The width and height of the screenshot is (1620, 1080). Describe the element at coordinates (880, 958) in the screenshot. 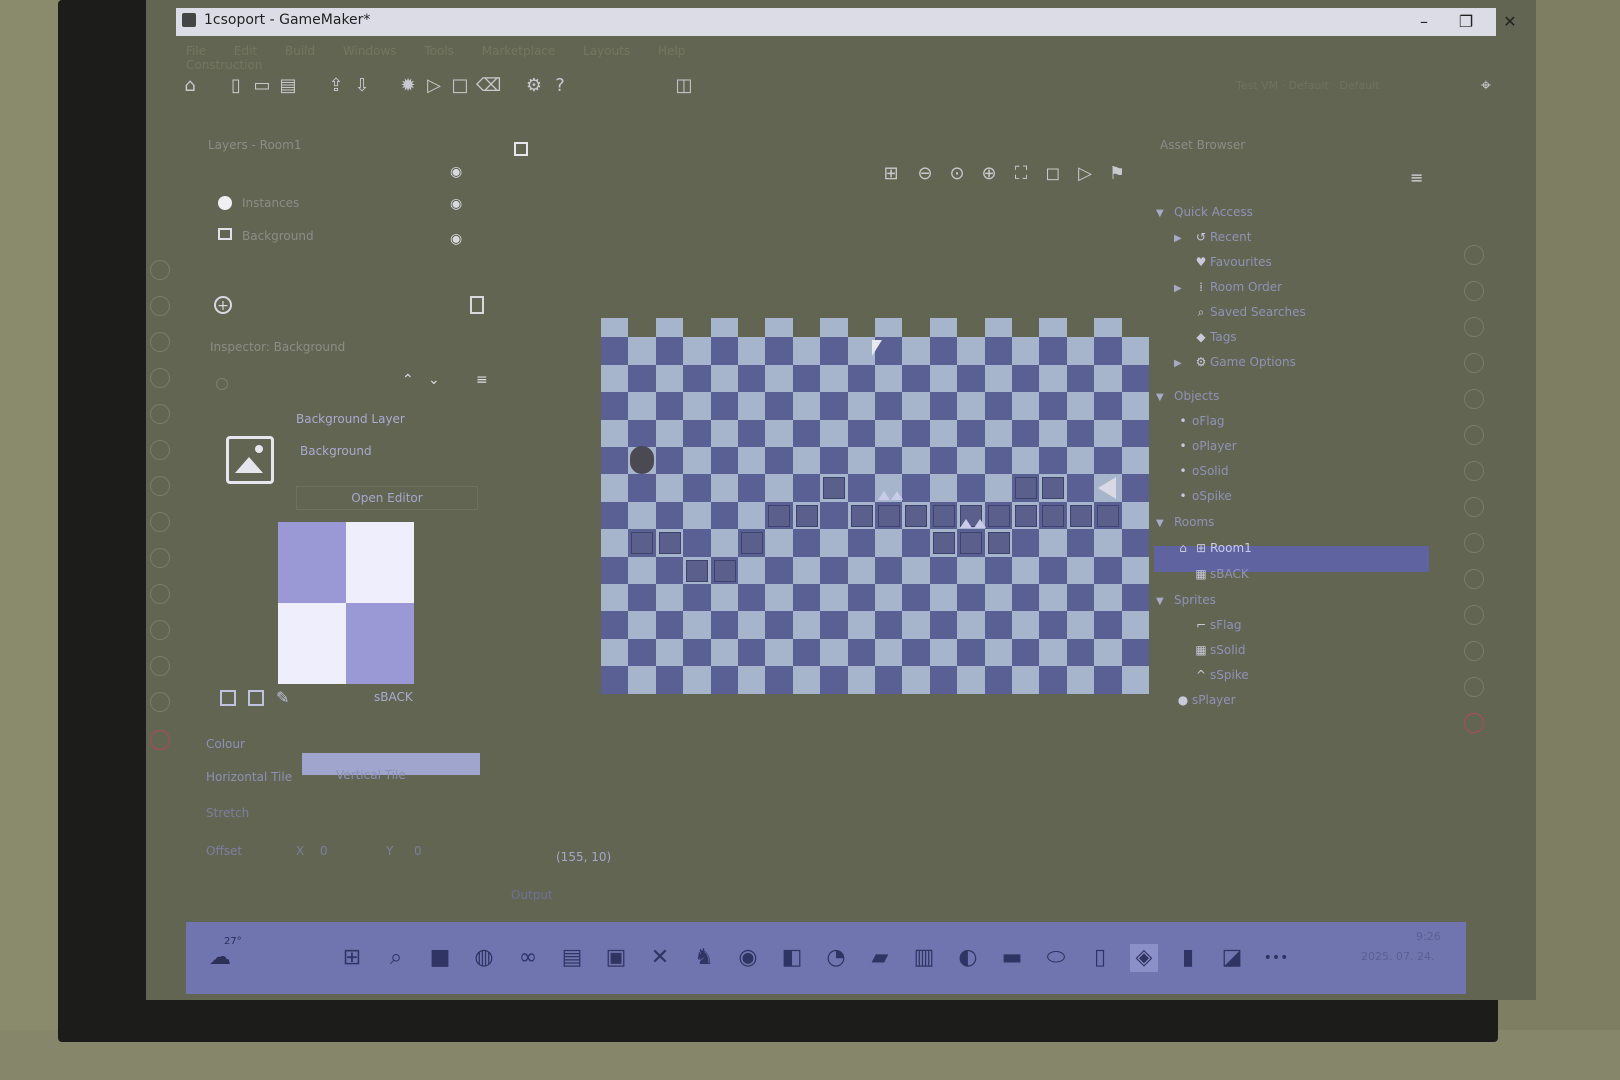

I see `folder-icon: ▰` at that location.